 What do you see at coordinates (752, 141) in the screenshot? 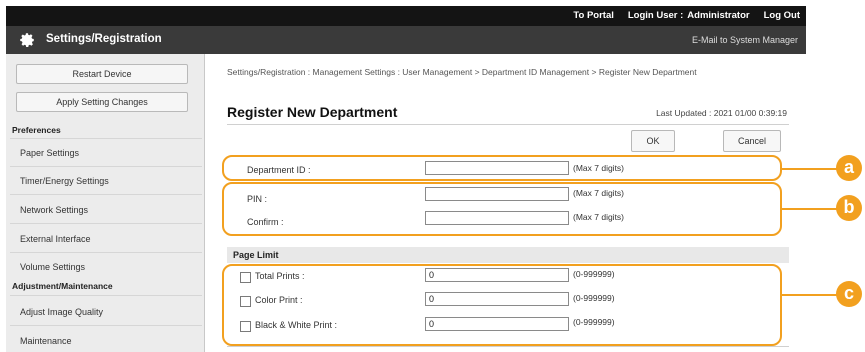
I see `cancel-button: Cancel` at bounding box center [752, 141].